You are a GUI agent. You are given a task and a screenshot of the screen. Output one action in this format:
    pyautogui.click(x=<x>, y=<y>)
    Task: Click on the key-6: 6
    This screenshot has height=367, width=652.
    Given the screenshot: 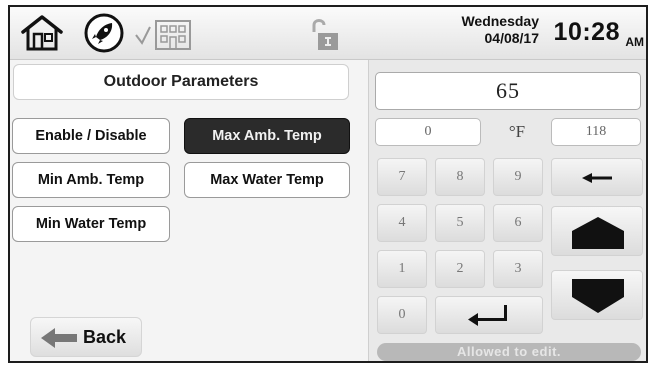 What is the action you would take?
    pyautogui.click(x=518, y=223)
    